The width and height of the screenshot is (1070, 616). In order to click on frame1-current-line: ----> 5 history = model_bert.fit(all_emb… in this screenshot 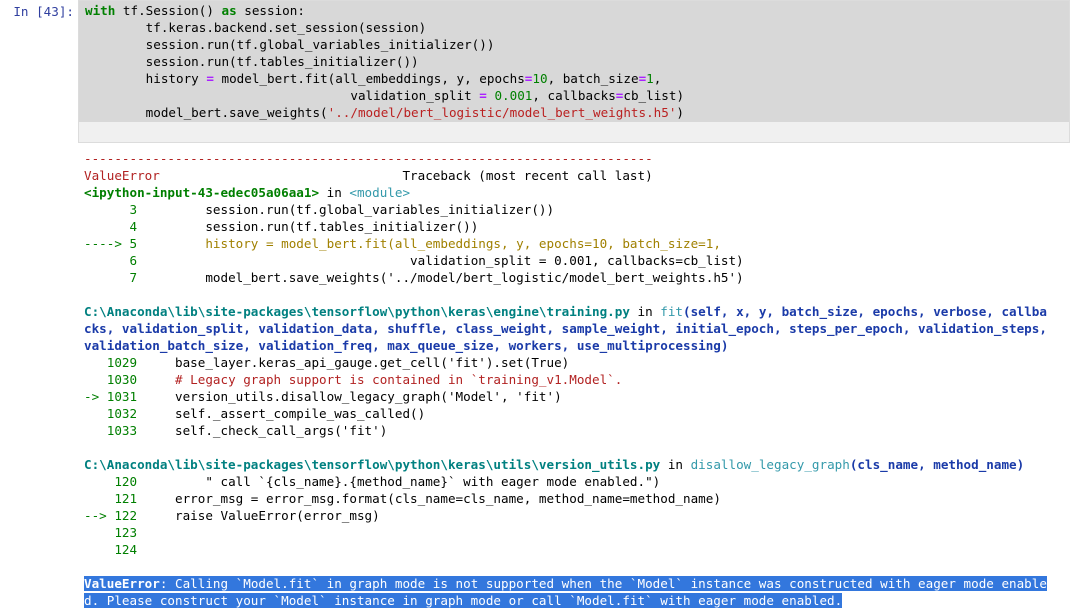, I will do `click(402, 243)`.